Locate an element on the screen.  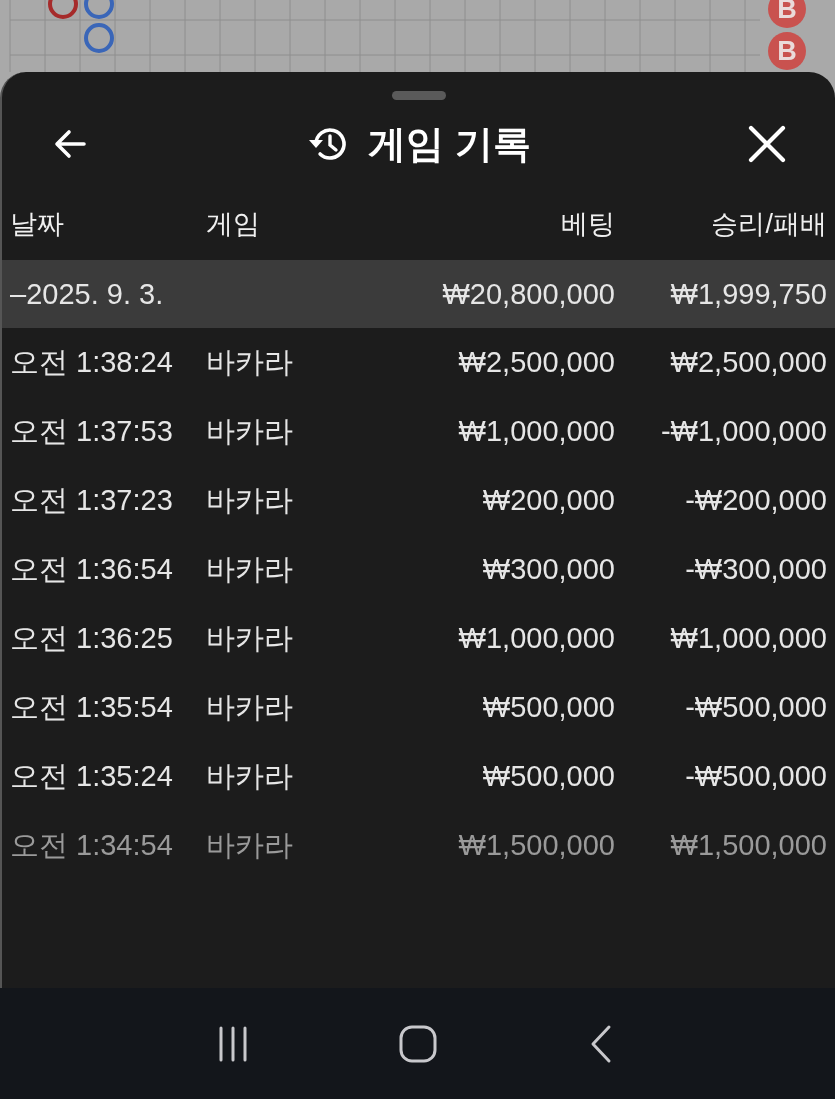
time-cell-text: 오전 1:37:53 is located at coordinates (92, 431).